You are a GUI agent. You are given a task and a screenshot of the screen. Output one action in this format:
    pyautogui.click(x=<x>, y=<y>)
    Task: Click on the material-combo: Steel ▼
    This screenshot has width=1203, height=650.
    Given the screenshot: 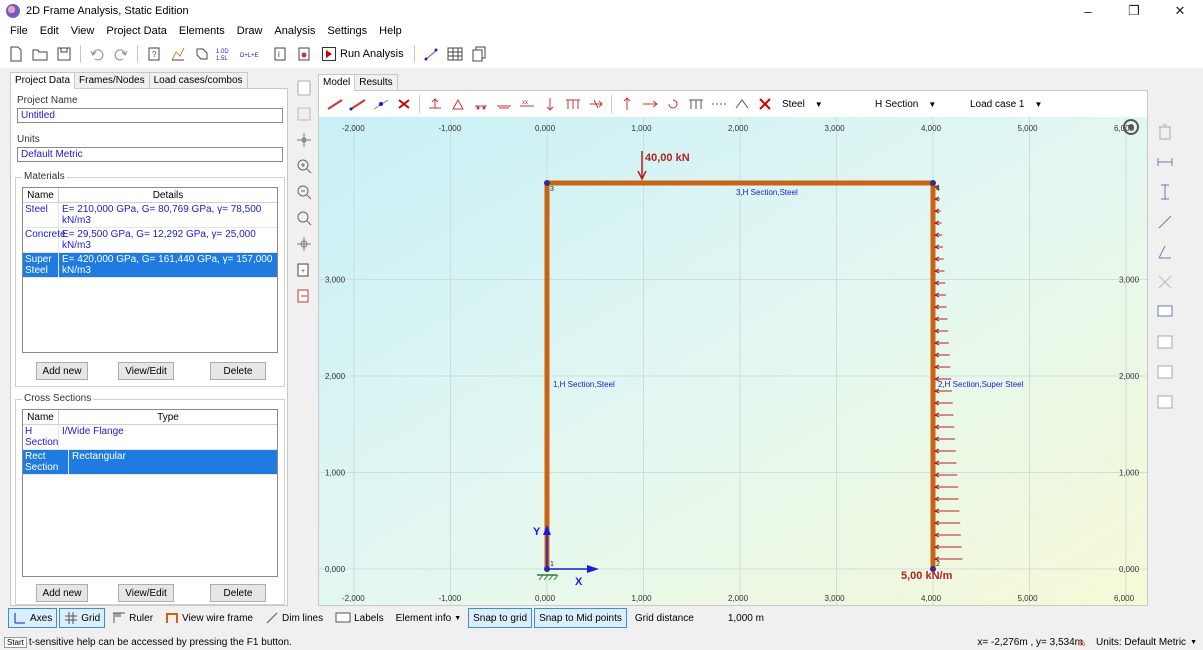 What is the action you would take?
    pyautogui.click(x=823, y=104)
    